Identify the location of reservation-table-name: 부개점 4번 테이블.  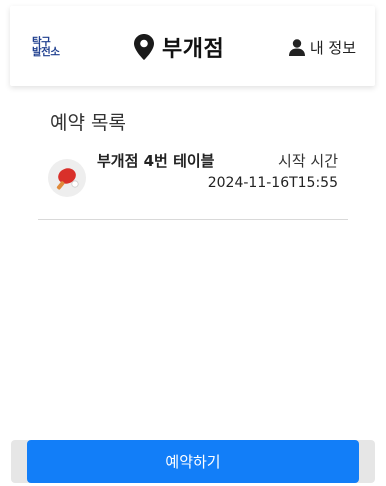
(156, 161).